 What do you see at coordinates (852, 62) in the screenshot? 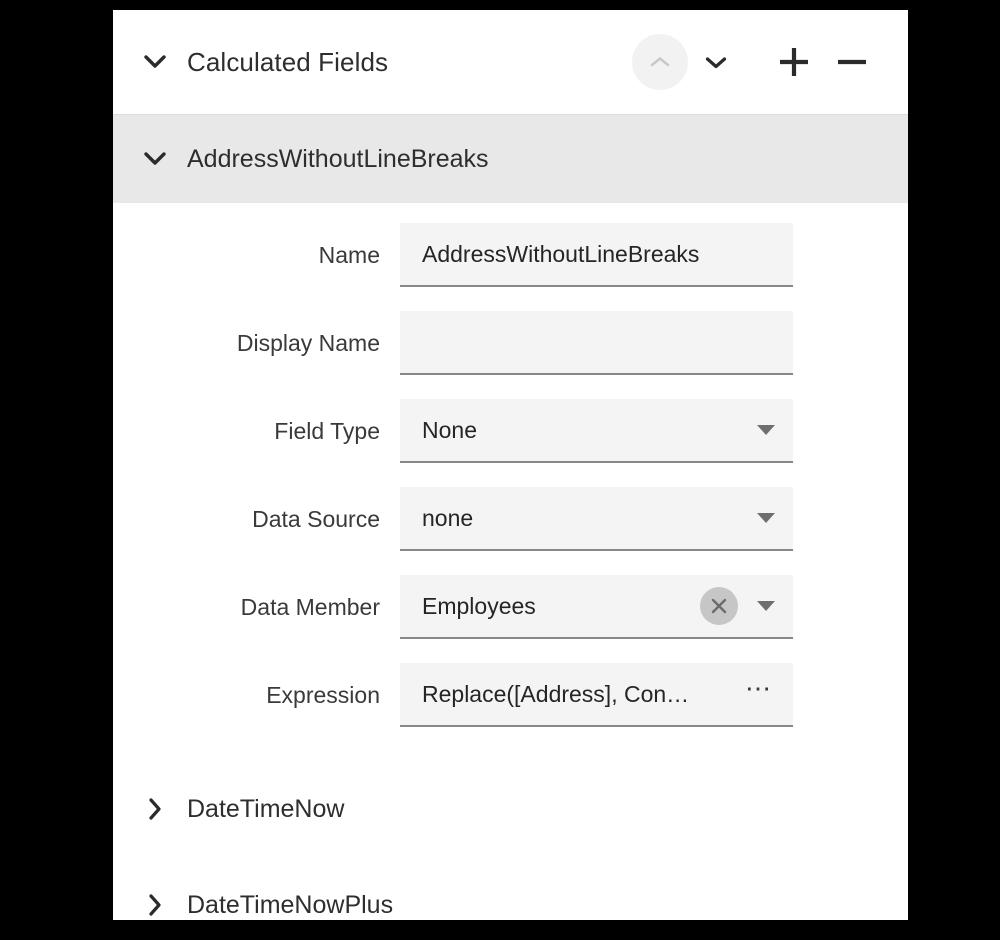
I see `remove-button` at bounding box center [852, 62].